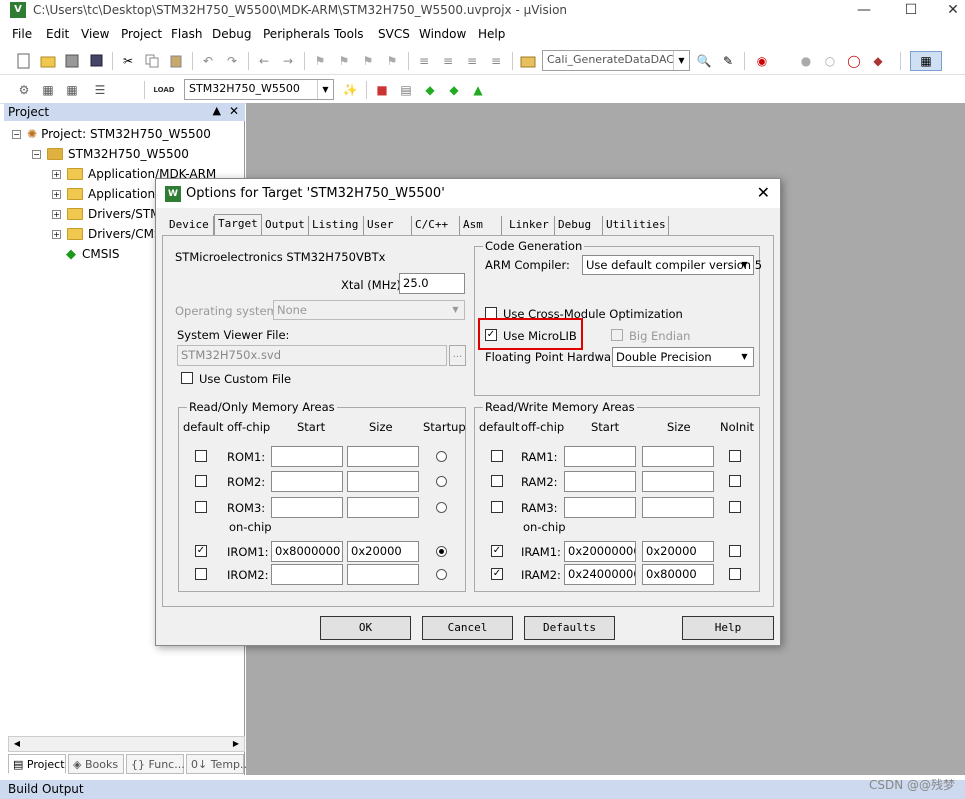  I want to click on copy-icon, so click(152, 61).